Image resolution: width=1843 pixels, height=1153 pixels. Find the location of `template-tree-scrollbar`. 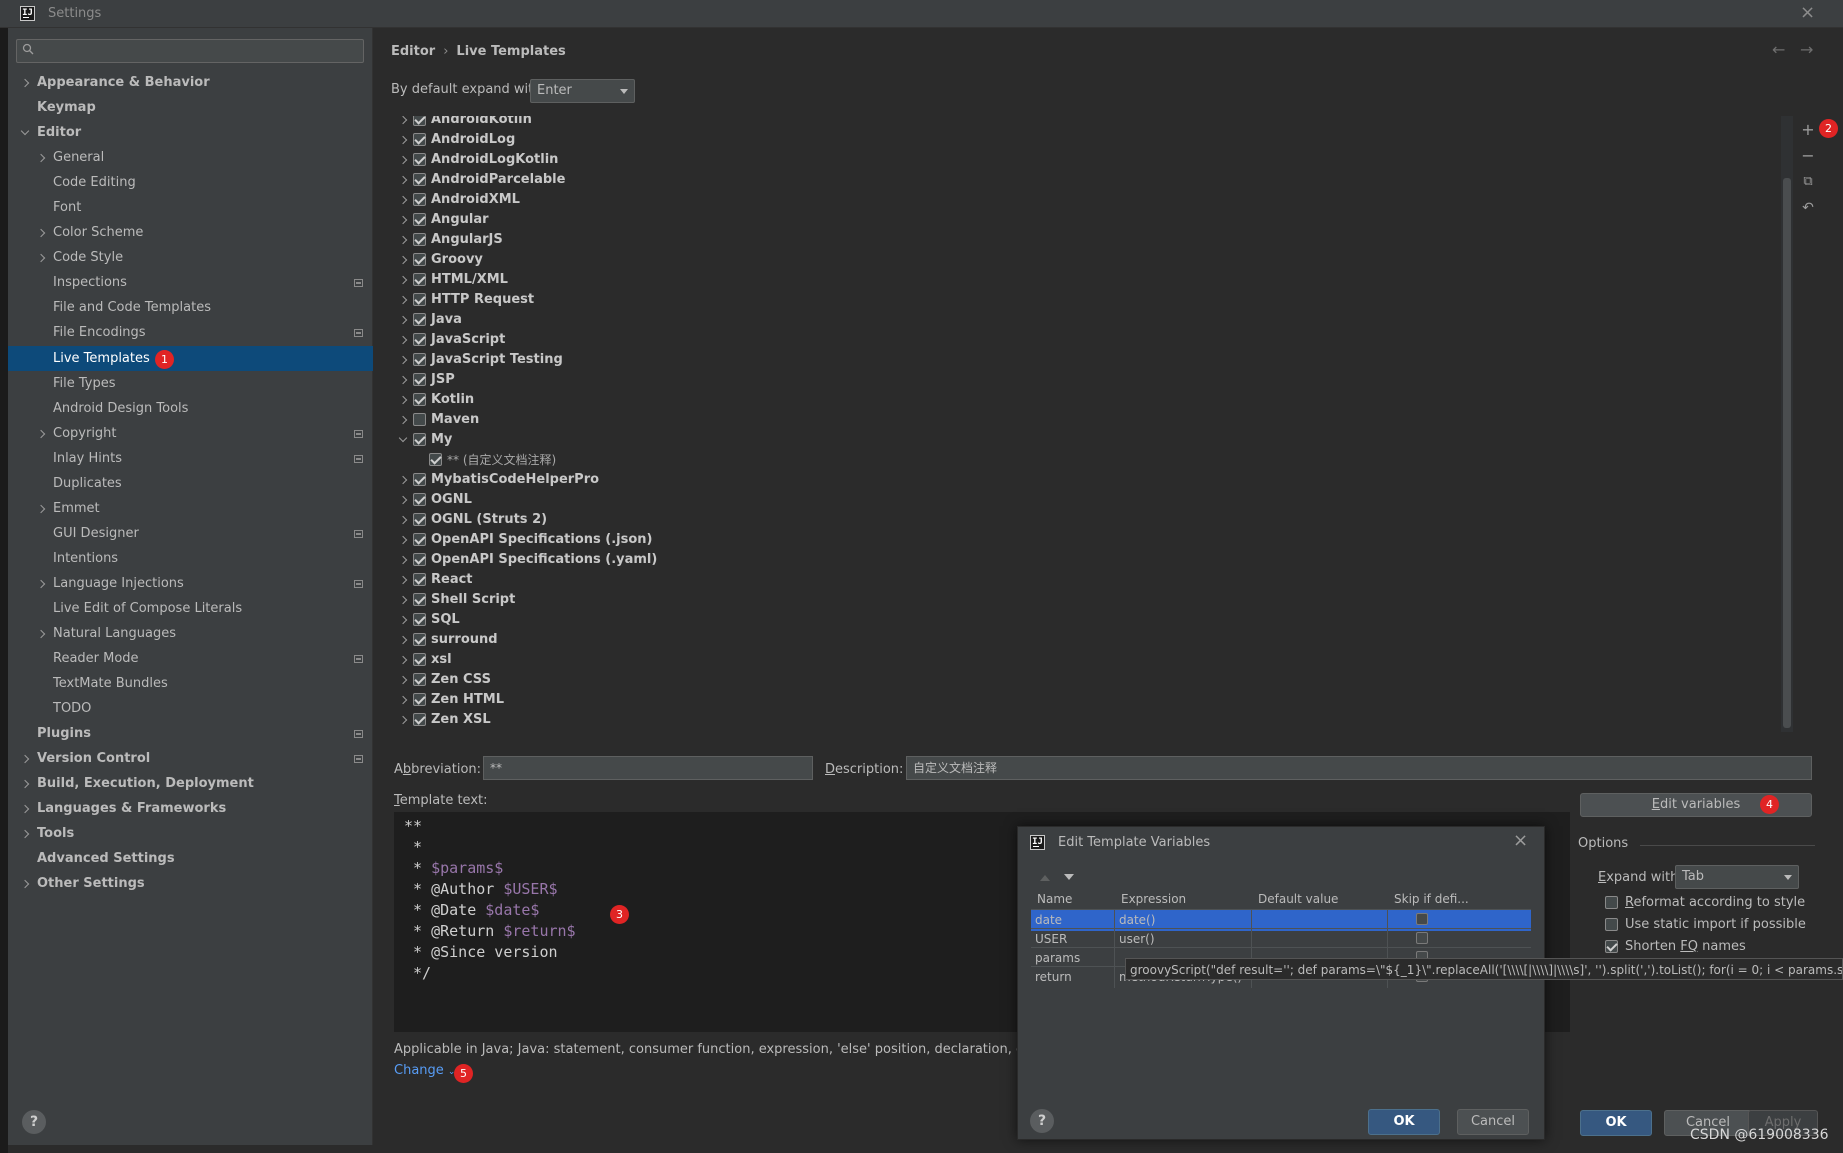

template-tree-scrollbar is located at coordinates (1787, 453).